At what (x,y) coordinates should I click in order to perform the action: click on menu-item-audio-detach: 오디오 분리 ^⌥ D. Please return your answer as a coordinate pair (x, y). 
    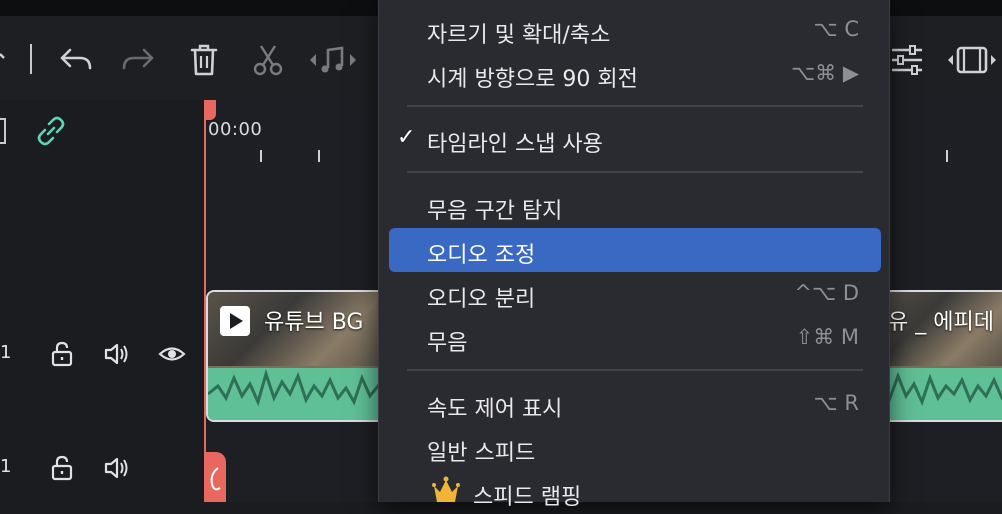
    Looking at the image, I should click on (635, 294).